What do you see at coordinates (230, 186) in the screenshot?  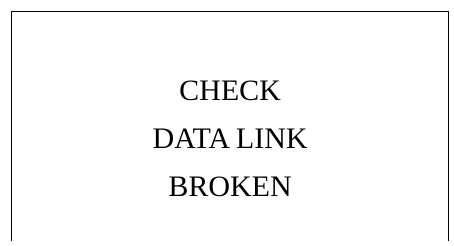 I see `message-line-3: BROKEN` at bounding box center [230, 186].